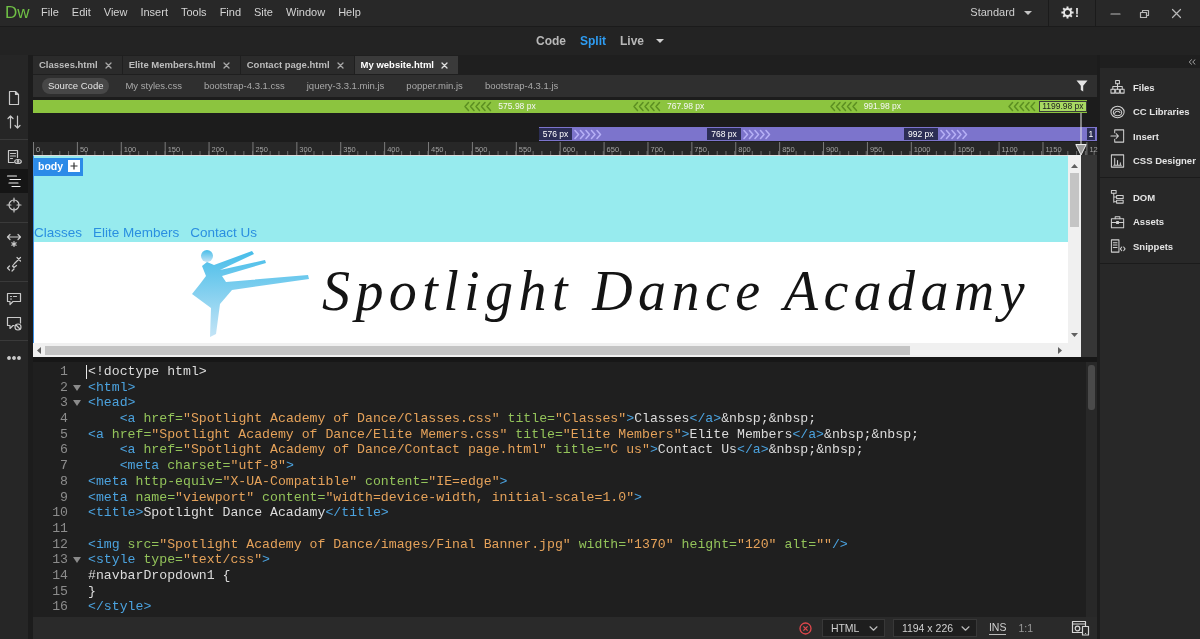 This screenshot has width=1200, height=639. I want to click on insert-mode-toggle: INS, so click(997, 628).